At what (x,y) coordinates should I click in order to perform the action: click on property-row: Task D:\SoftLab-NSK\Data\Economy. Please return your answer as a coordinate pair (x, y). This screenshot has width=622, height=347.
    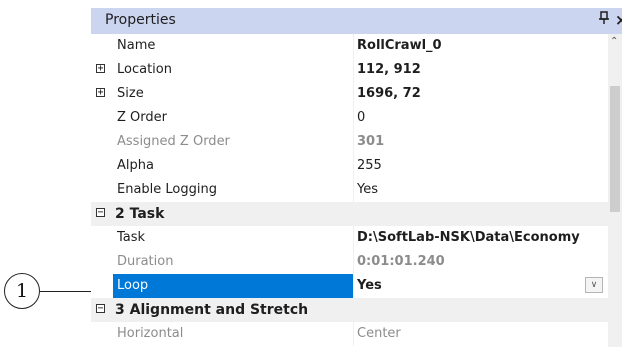
    Looking at the image, I should click on (349, 238).